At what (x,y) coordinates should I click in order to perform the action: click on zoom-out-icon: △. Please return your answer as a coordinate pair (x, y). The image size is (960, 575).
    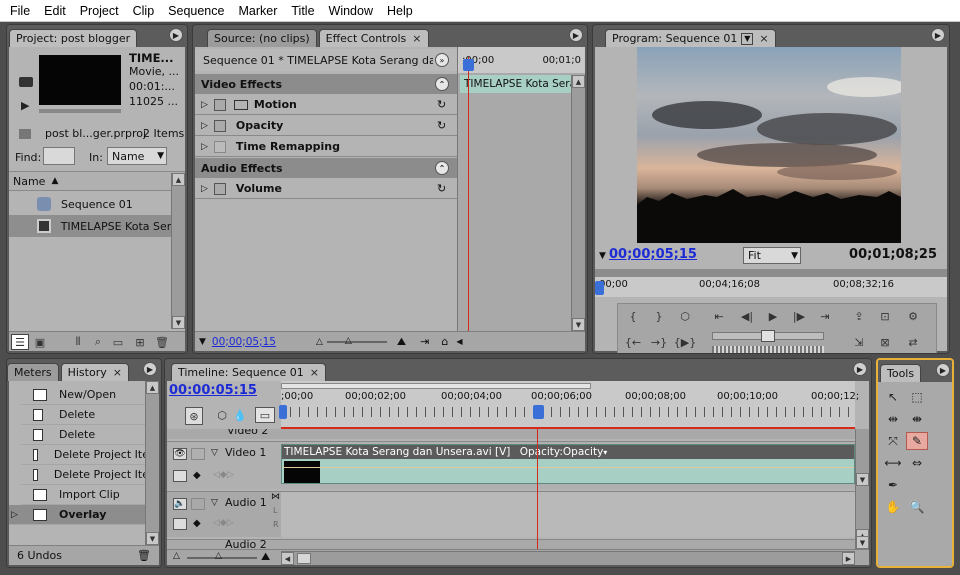
    Looking at the image, I should click on (319, 342).